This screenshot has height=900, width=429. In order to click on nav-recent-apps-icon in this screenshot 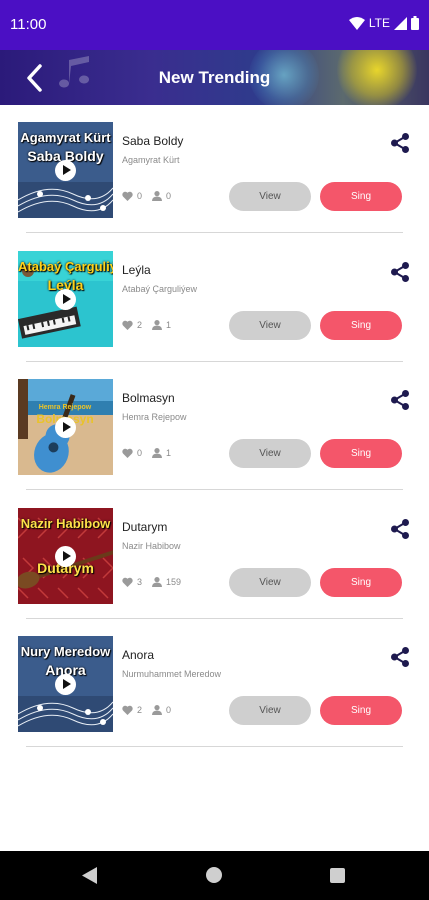, I will do `click(337, 875)`.